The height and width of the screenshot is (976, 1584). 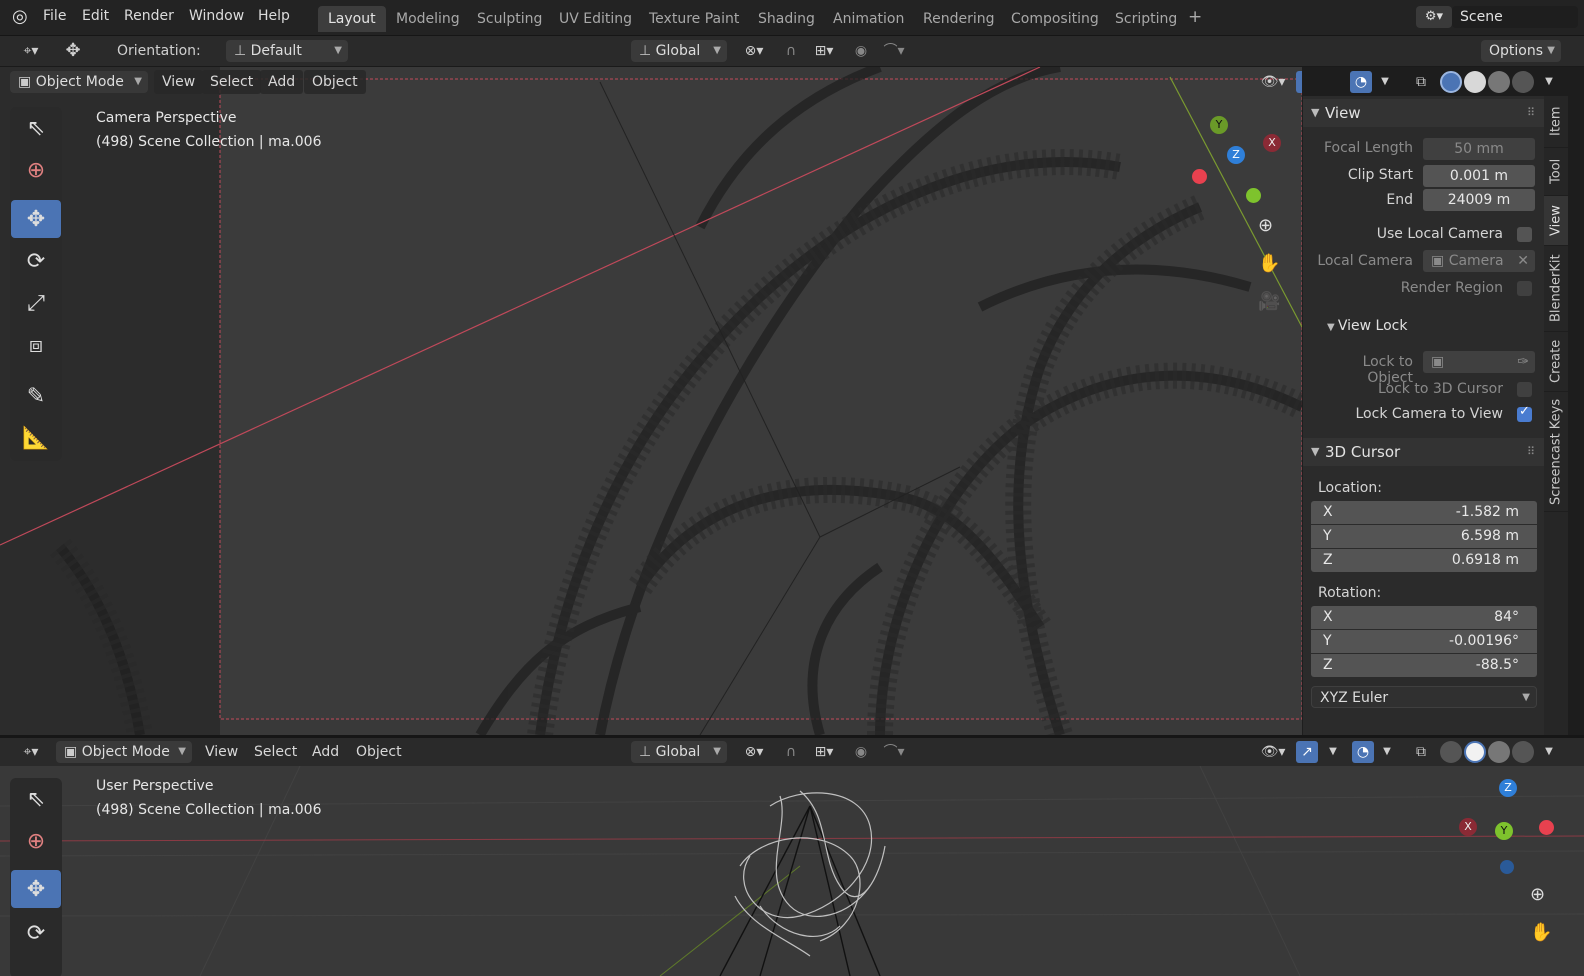 What do you see at coordinates (20, 16) in the screenshot?
I see `blender-logo-icon: ◎` at bounding box center [20, 16].